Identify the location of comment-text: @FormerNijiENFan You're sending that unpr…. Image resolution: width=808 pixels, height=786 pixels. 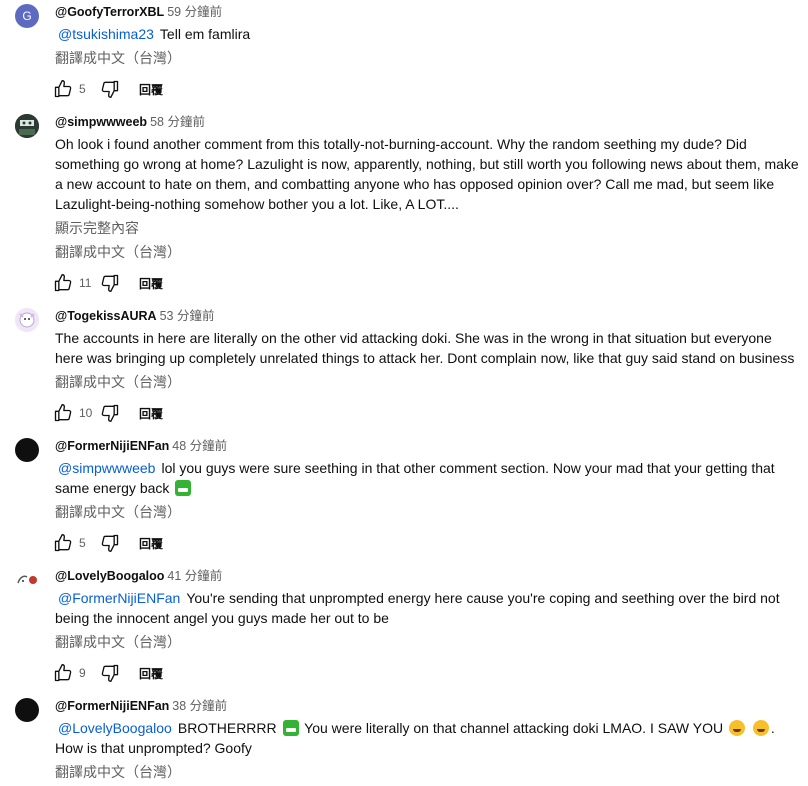
(429, 608).